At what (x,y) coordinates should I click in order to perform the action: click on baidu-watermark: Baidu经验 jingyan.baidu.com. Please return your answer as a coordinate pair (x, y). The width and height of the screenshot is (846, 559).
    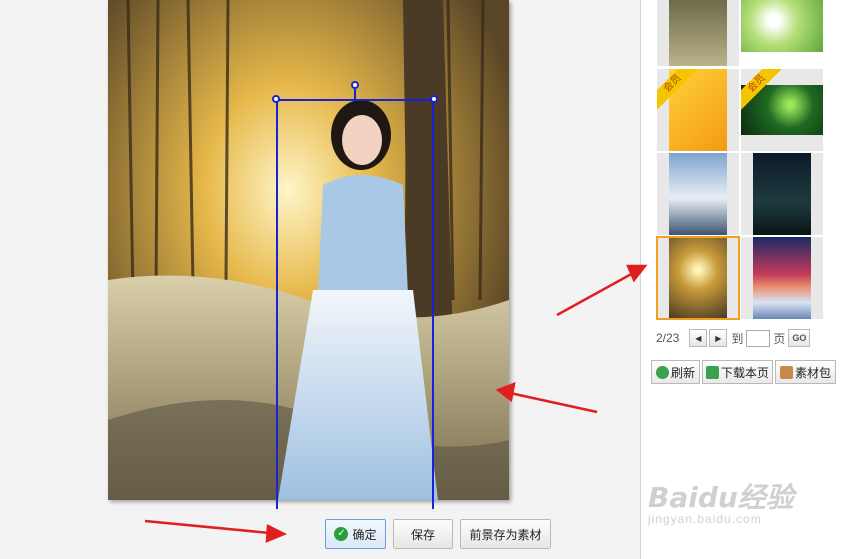
    Looking at the image, I should click on (721, 501).